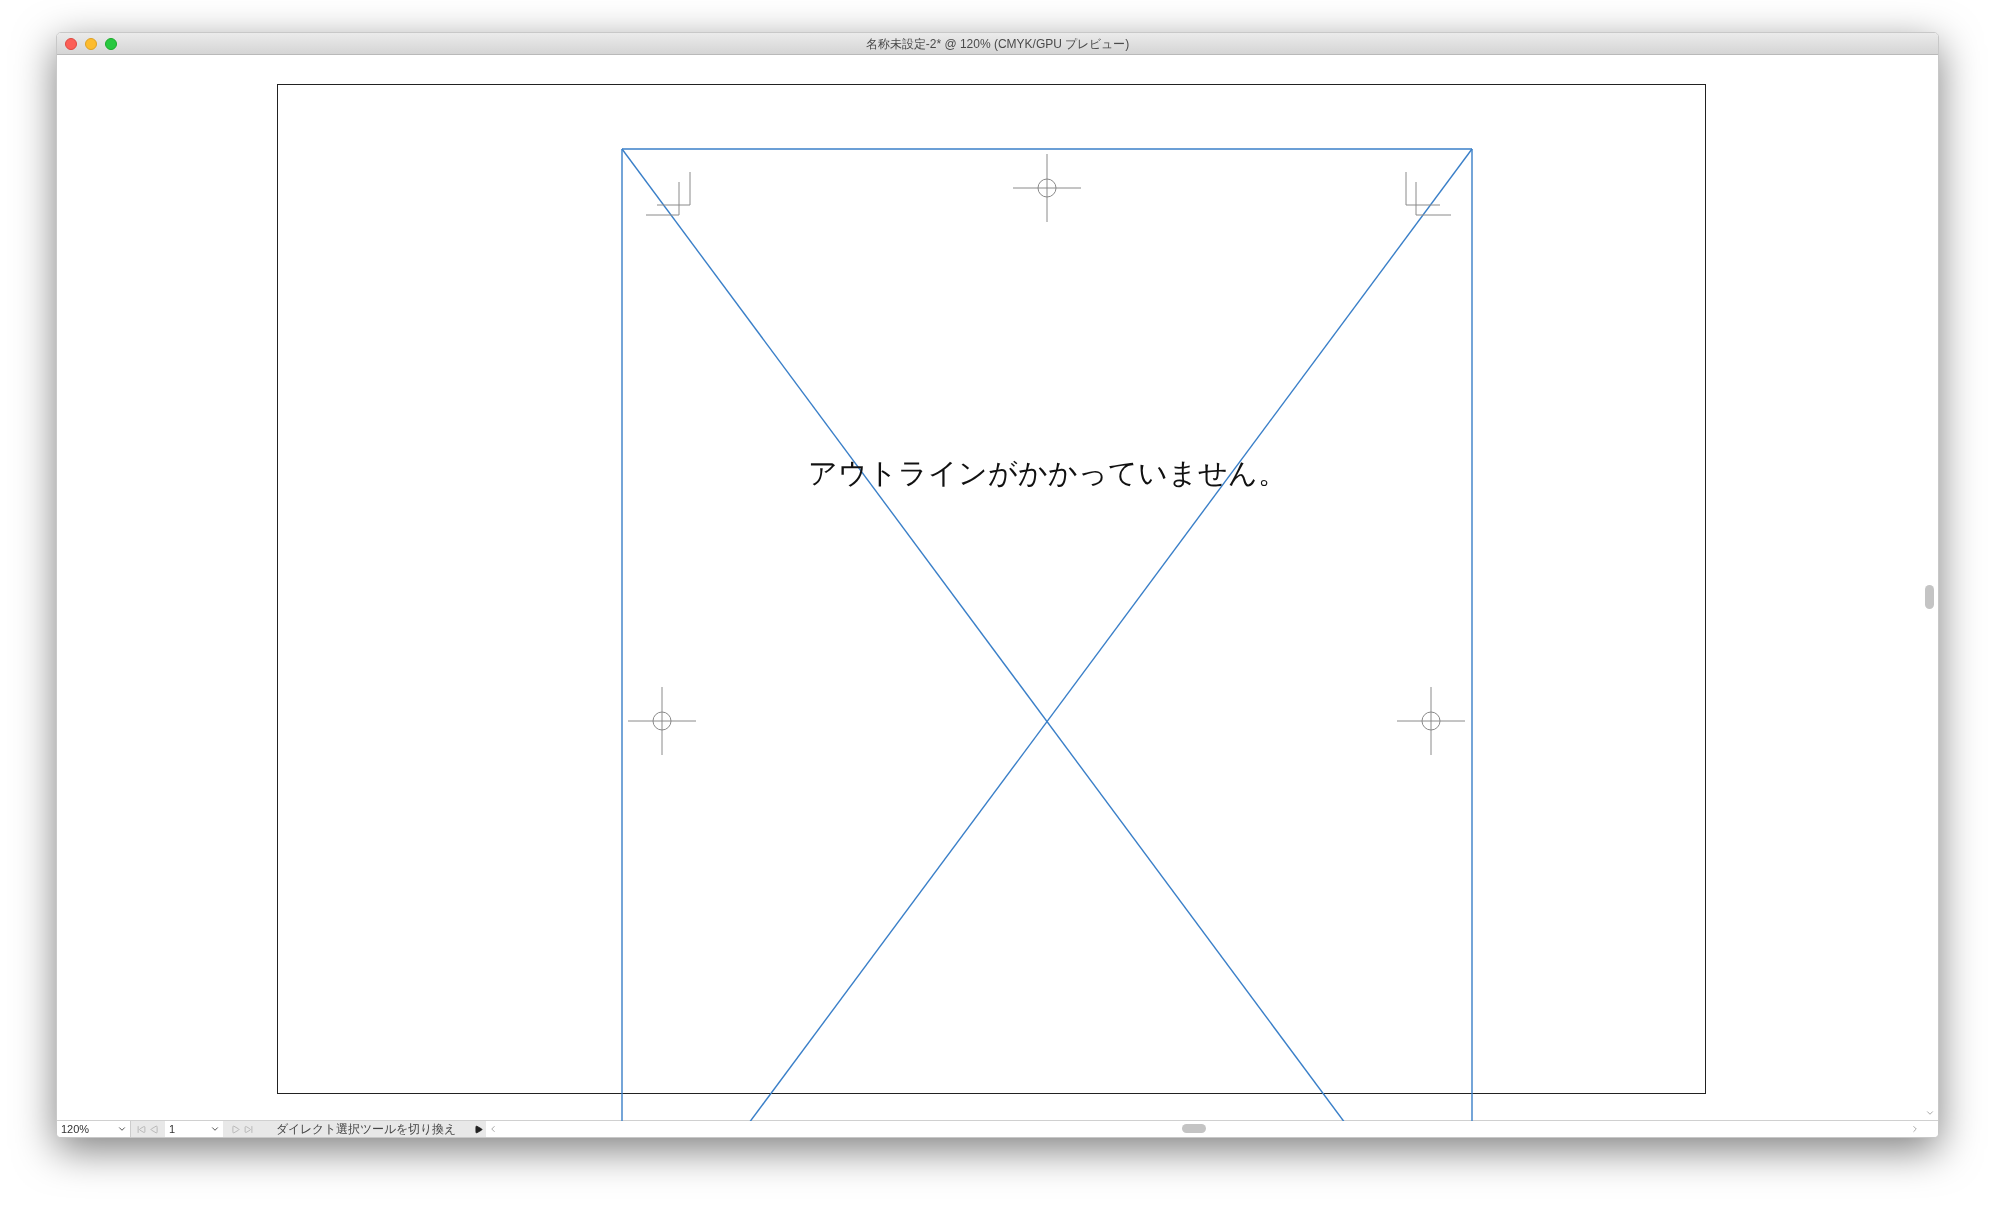 The image size is (1995, 1218). Describe the element at coordinates (91, 43) in the screenshot. I see `minimize-button` at that location.